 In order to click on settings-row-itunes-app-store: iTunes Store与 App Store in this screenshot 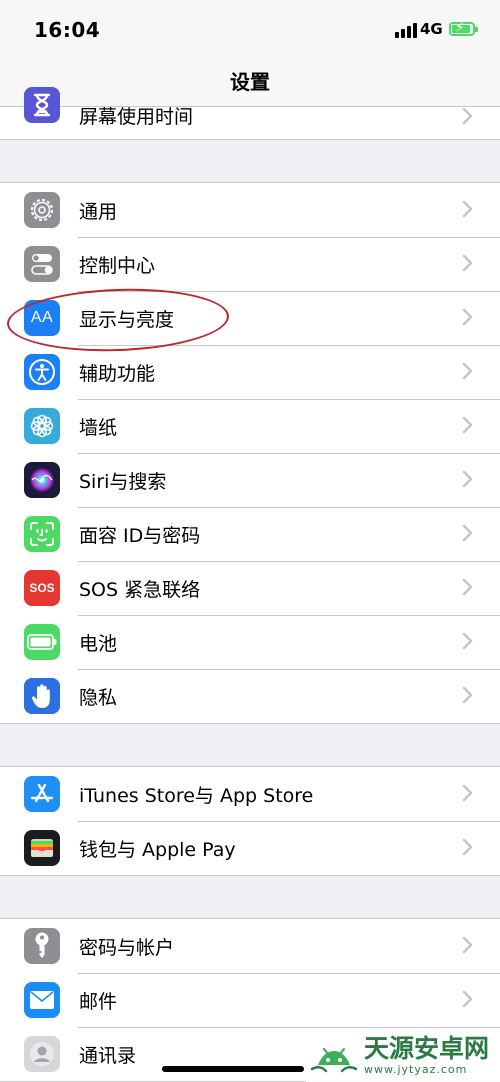, I will do `click(250, 794)`.